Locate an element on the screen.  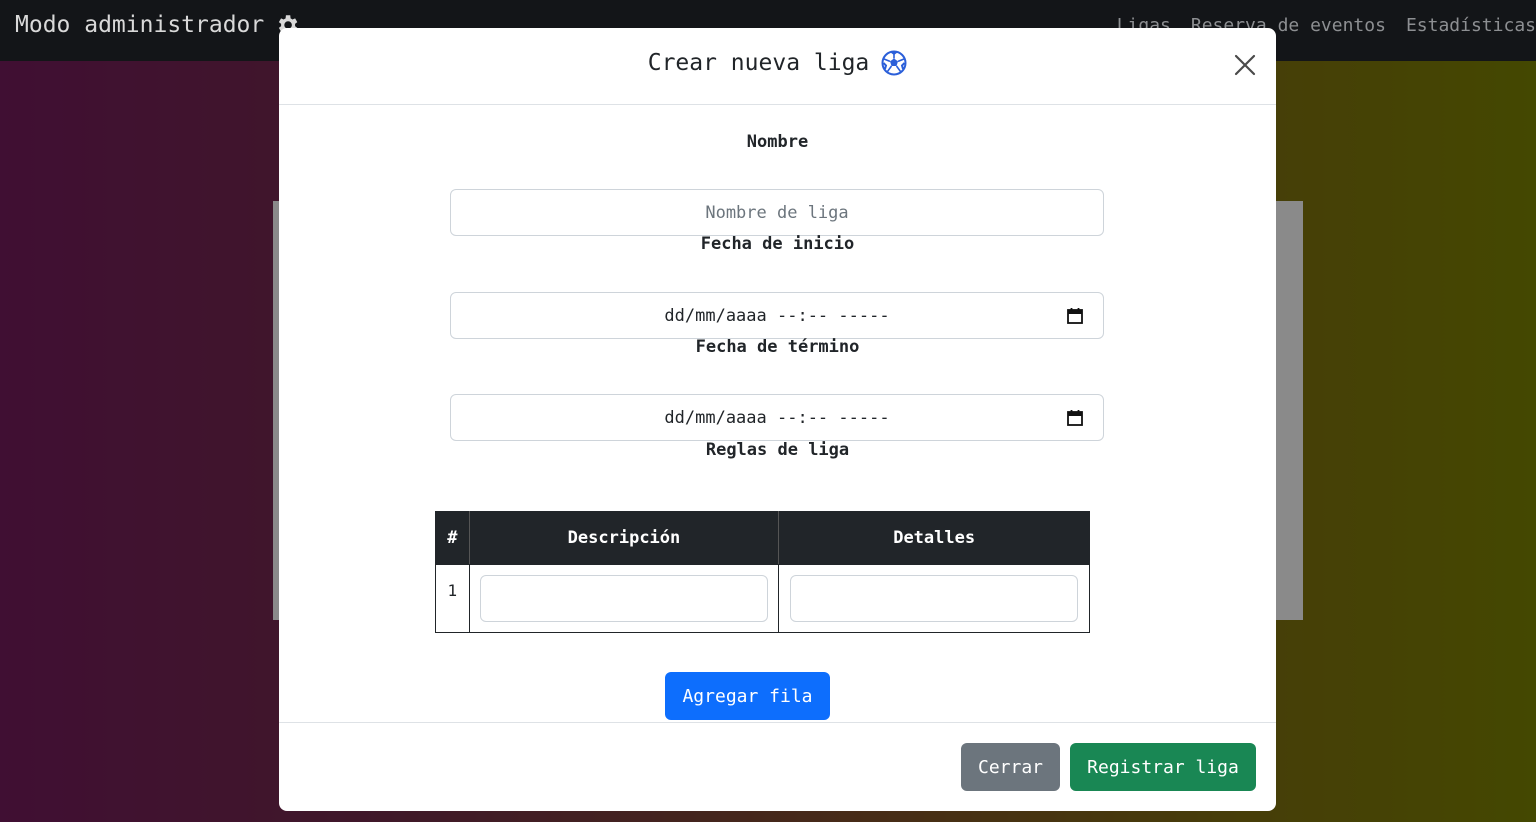
fecha-inicio-input: dd/mm/aaaa --:-- ----- is located at coordinates (777, 315).